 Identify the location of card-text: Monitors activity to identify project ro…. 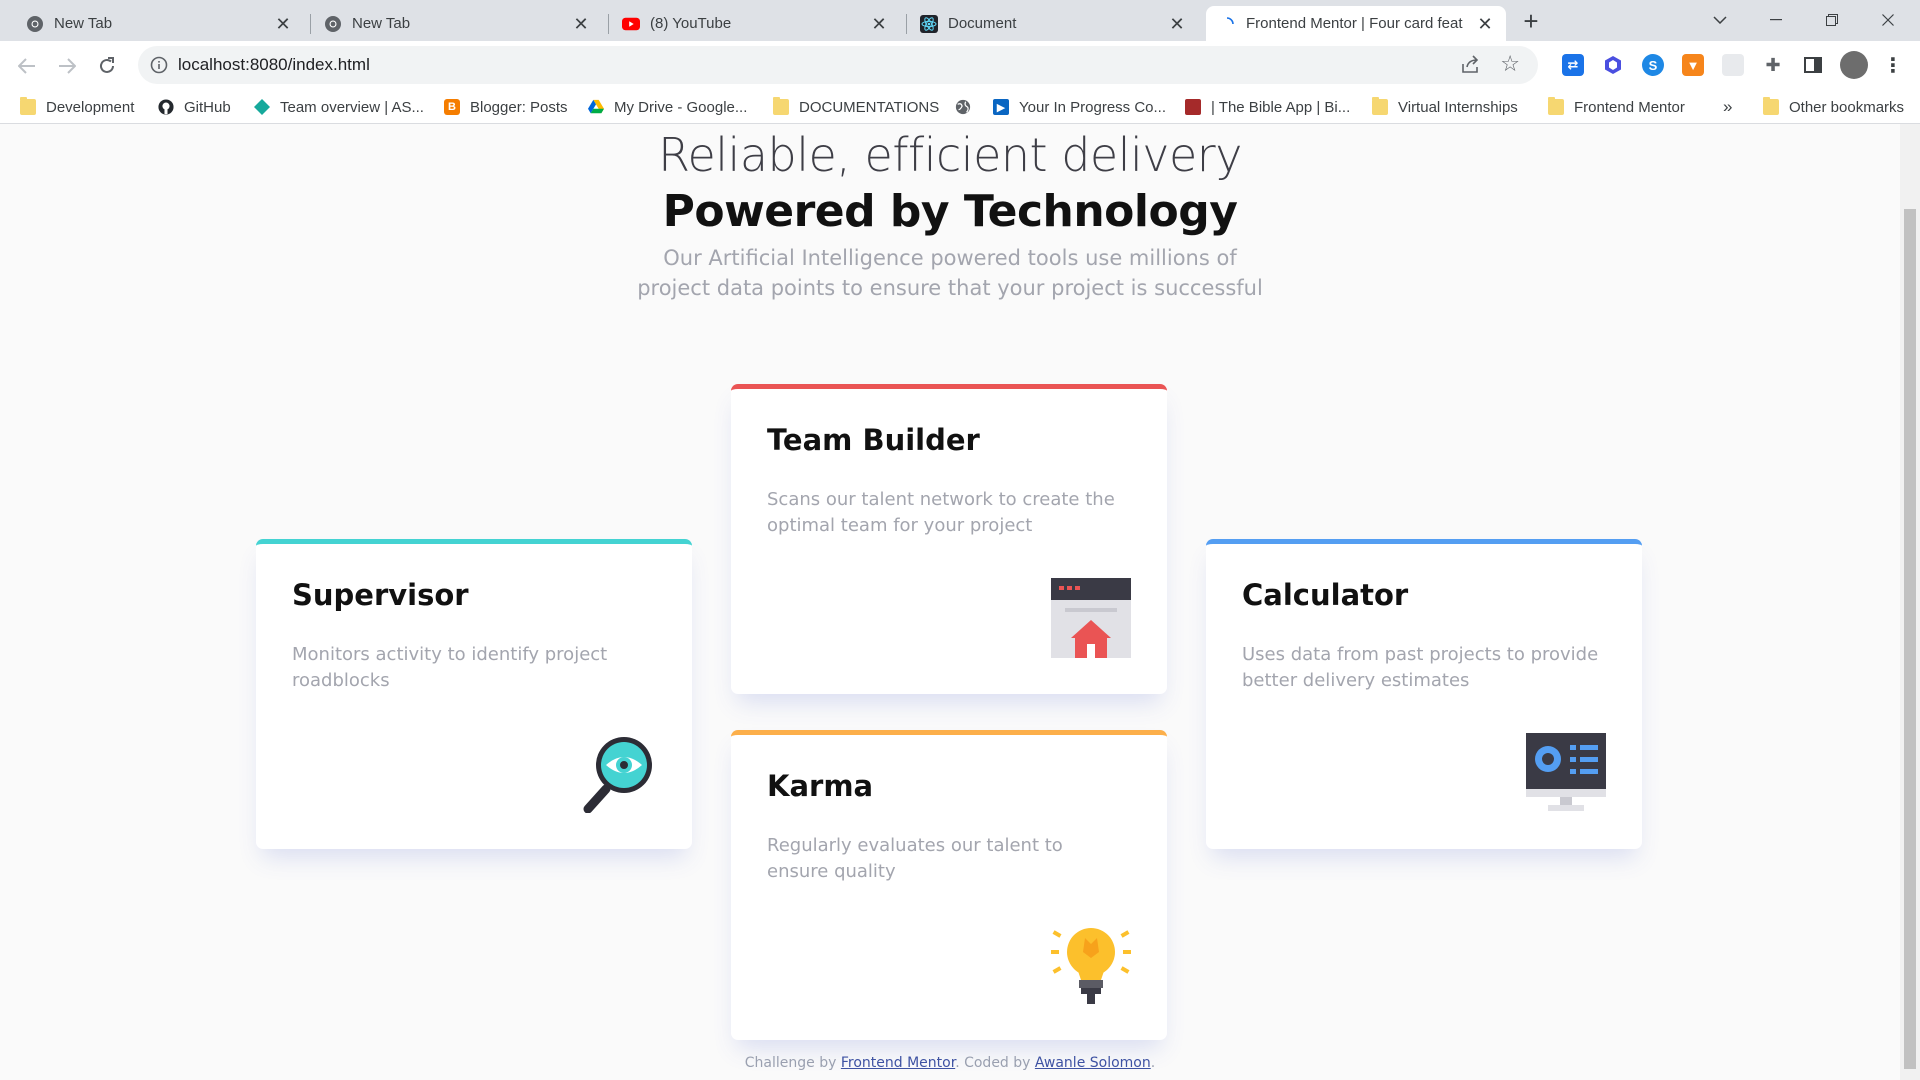
(450, 667).